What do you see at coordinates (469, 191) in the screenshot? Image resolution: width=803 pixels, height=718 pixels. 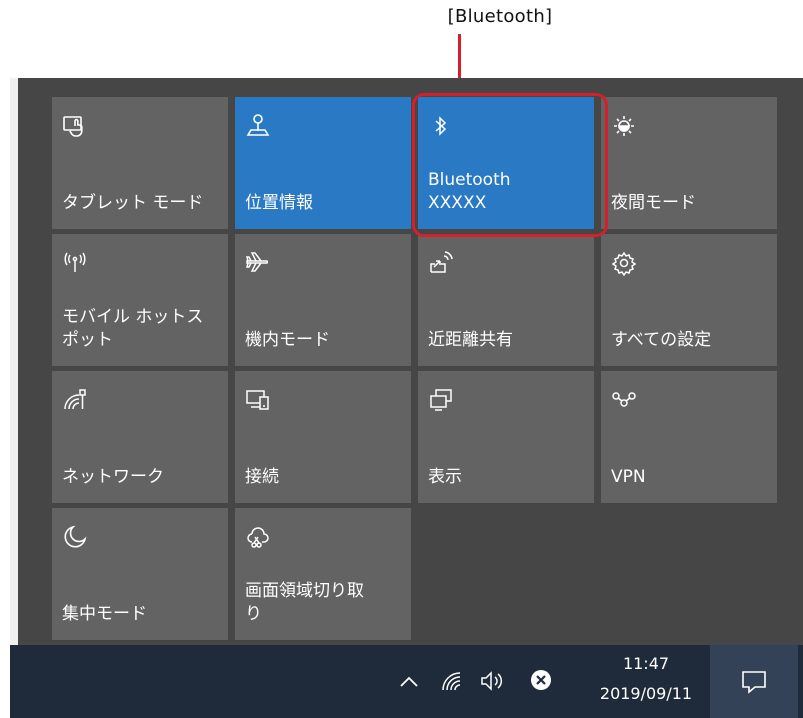 I see `tile-label: Bluetooth XXXXX` at bounding box center [469, 191].